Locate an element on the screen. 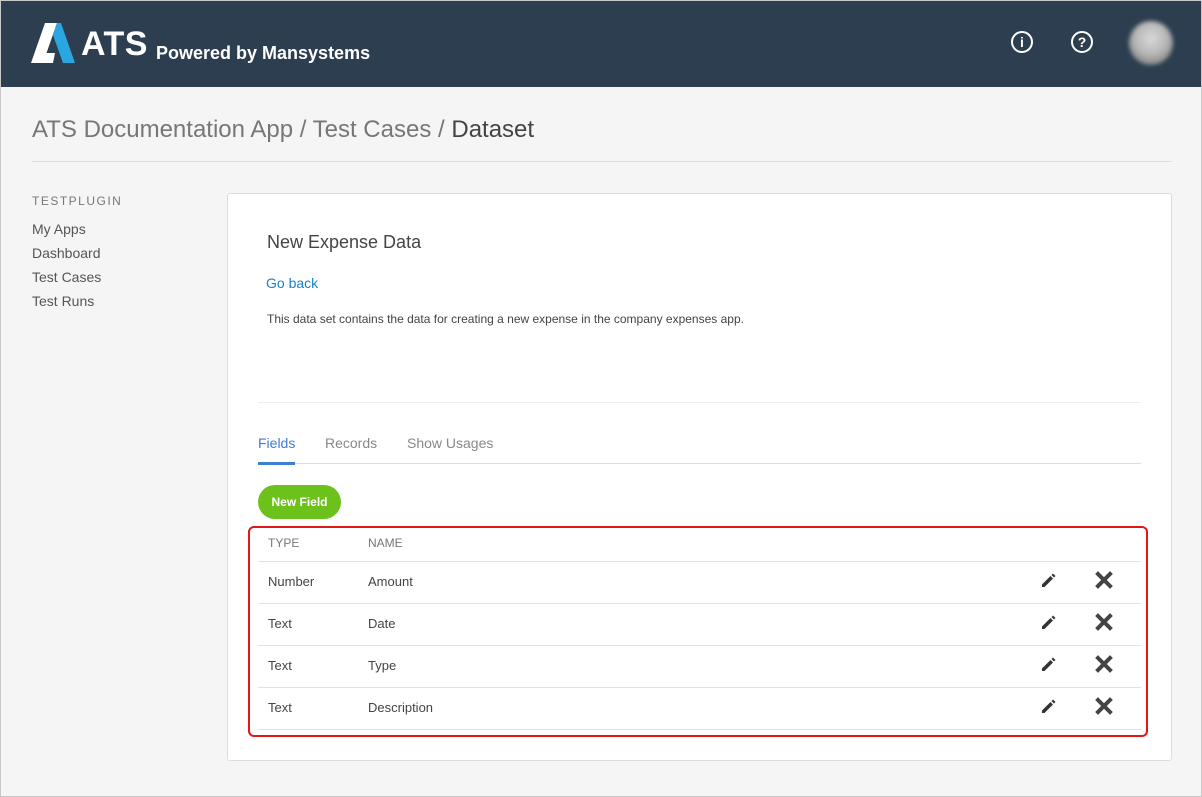 This screenshot has height=797, width=1202. go-back-link: Go back is located at coordinates (292, 283).